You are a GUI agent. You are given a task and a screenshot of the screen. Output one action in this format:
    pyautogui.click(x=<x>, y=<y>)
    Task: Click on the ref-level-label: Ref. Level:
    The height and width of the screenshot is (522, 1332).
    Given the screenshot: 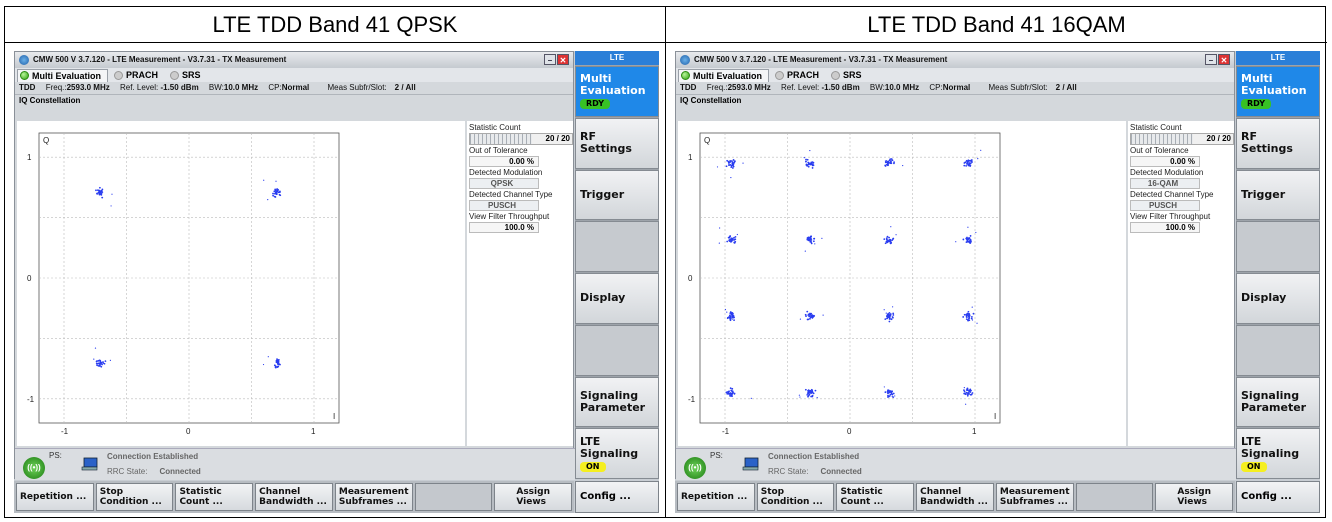 What is the action you would take?
    pyautogui.click(x=800, y=87)
    